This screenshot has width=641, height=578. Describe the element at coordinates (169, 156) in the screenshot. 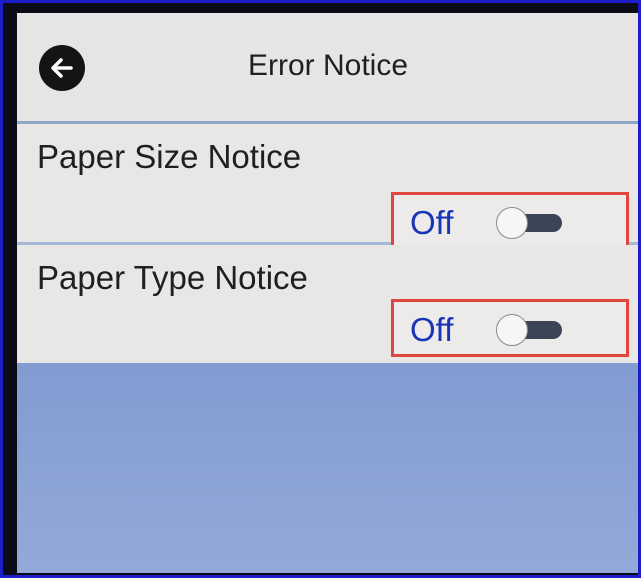

I see `setting-label: Paper Size Notice` at that location.